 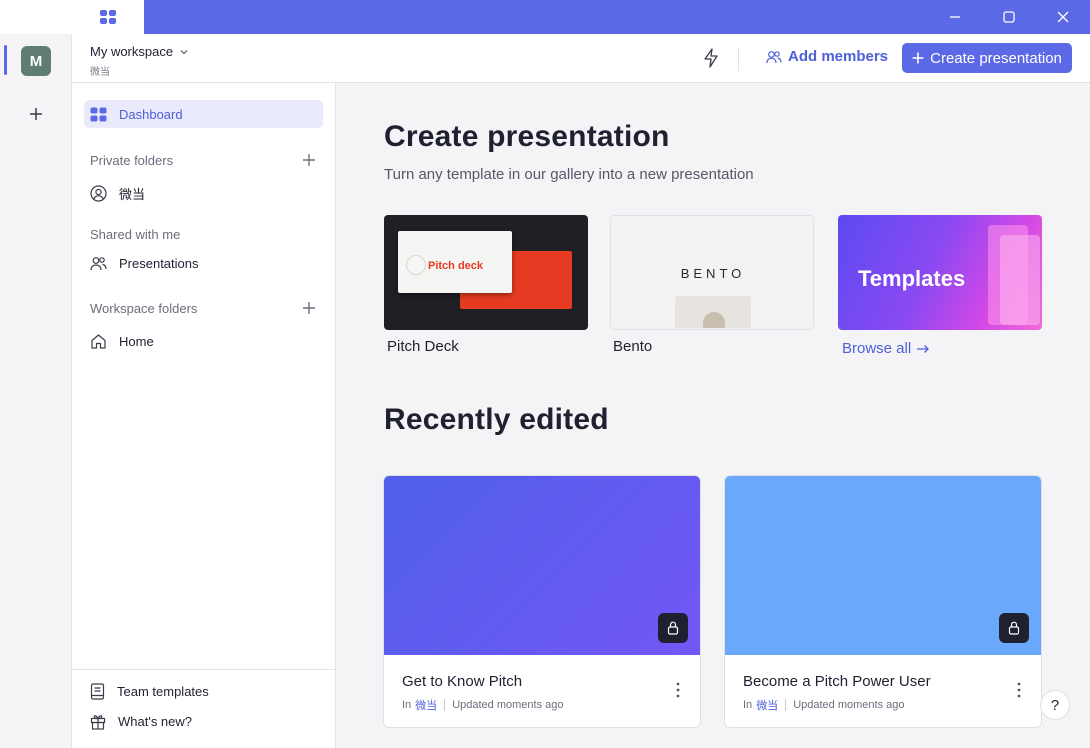 I want to click on minimize-icon, so click(x=955, y=17).